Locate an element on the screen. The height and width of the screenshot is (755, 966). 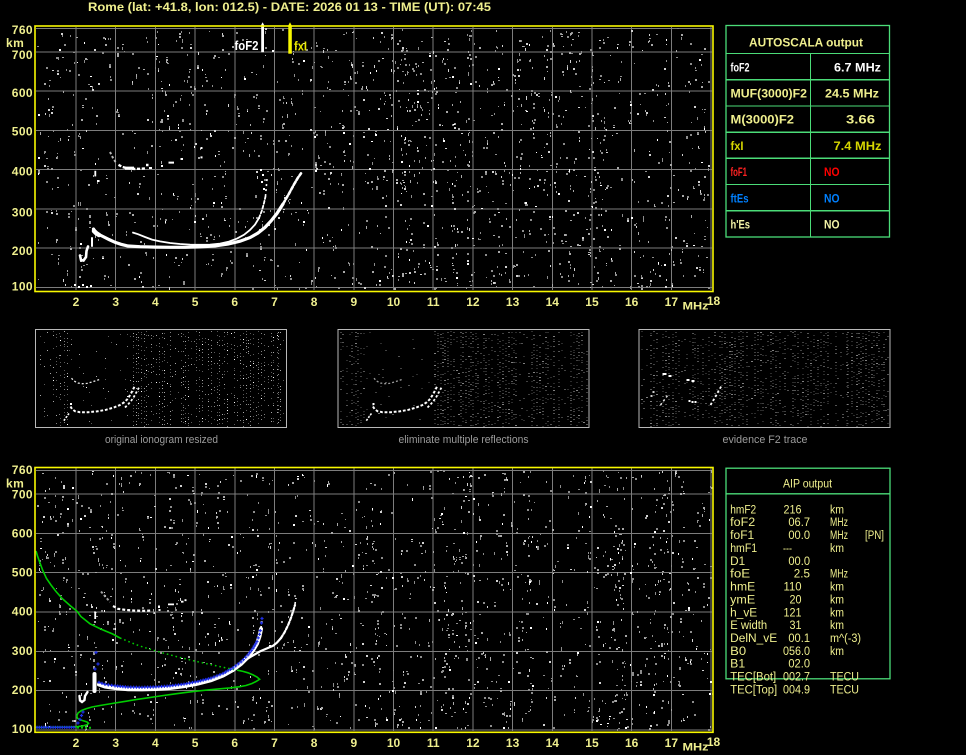
svg-text: 700 is located at coordinates (22, 55).